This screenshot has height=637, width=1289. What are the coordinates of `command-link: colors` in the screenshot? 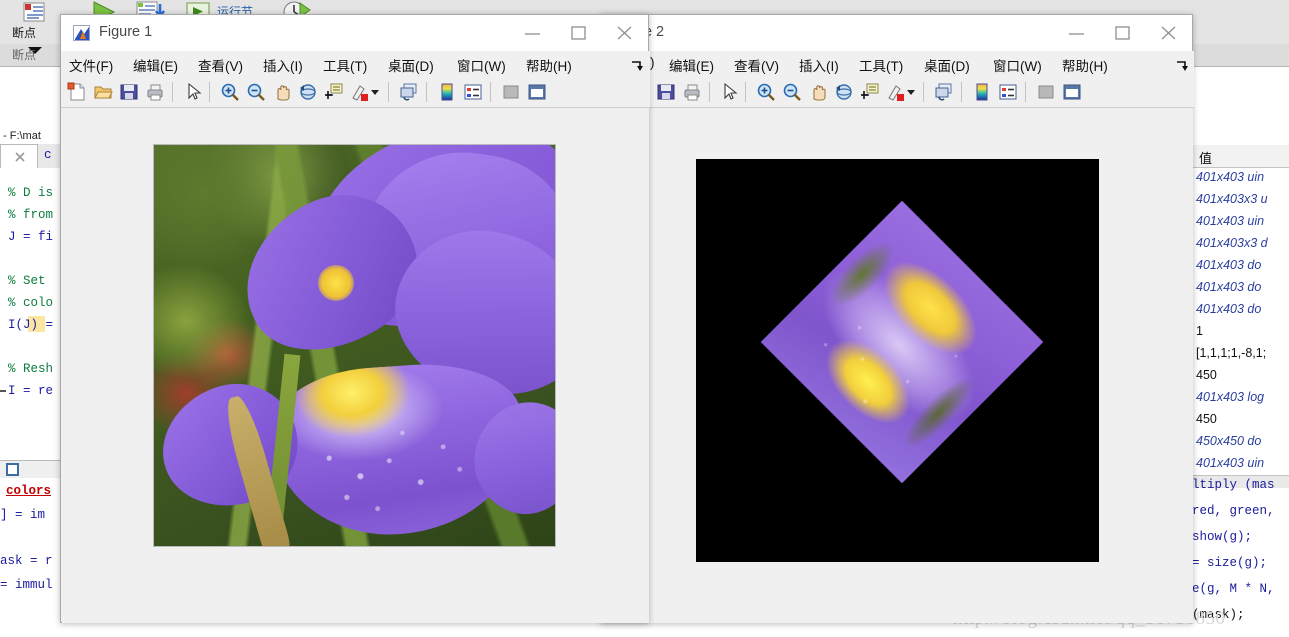 It's located at (28, 491).